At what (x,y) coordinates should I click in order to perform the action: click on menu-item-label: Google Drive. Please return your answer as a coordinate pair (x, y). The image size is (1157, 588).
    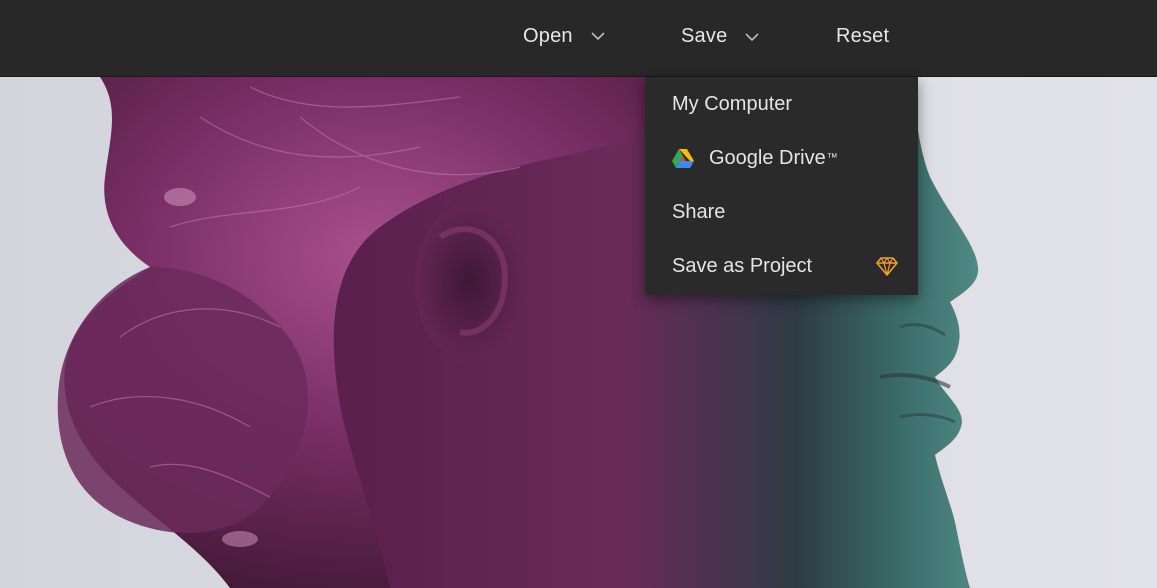
    Looking at the image, I should click on (767, 157).